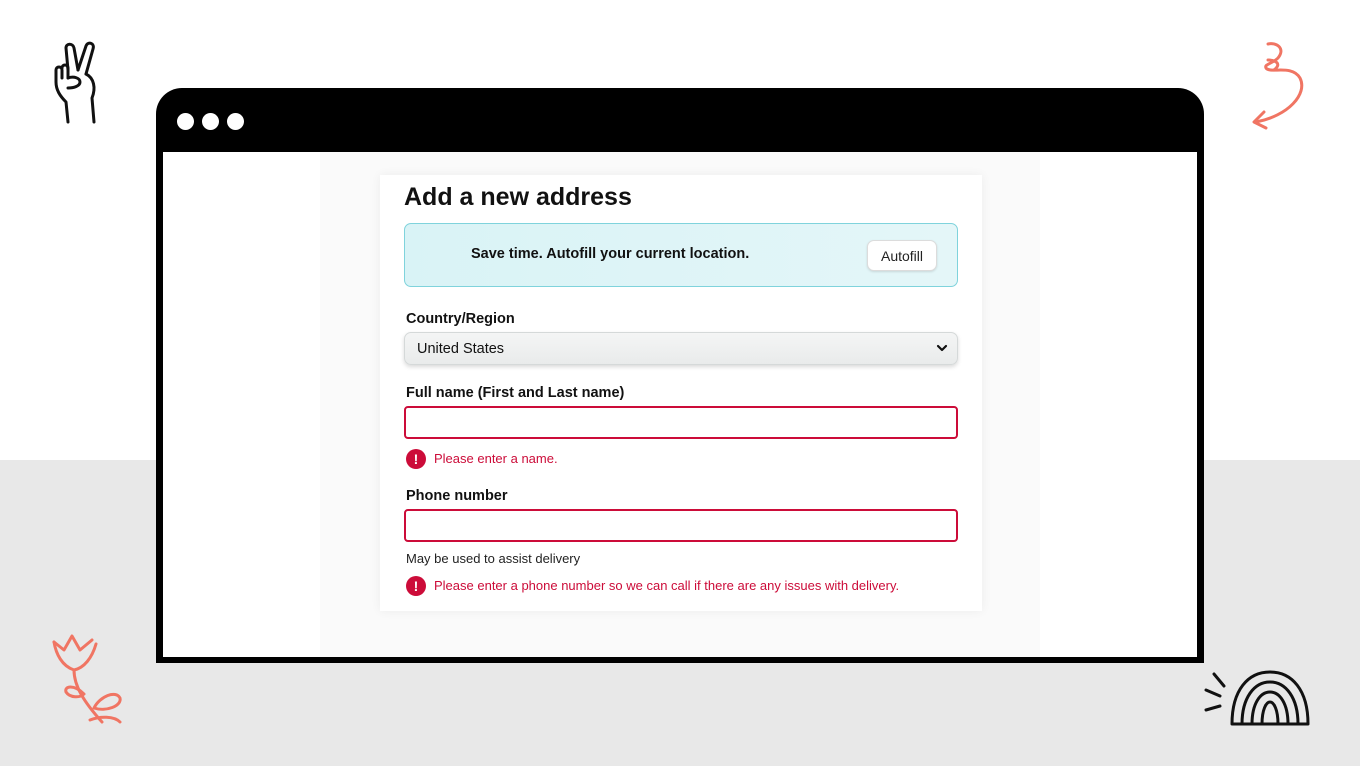 The image size is (1360, 766). What do you see at coordinates (515, 393) in the screenshot?
I see `full-name-label: Full name (First and Last name)` at bounding box center [515, 393].